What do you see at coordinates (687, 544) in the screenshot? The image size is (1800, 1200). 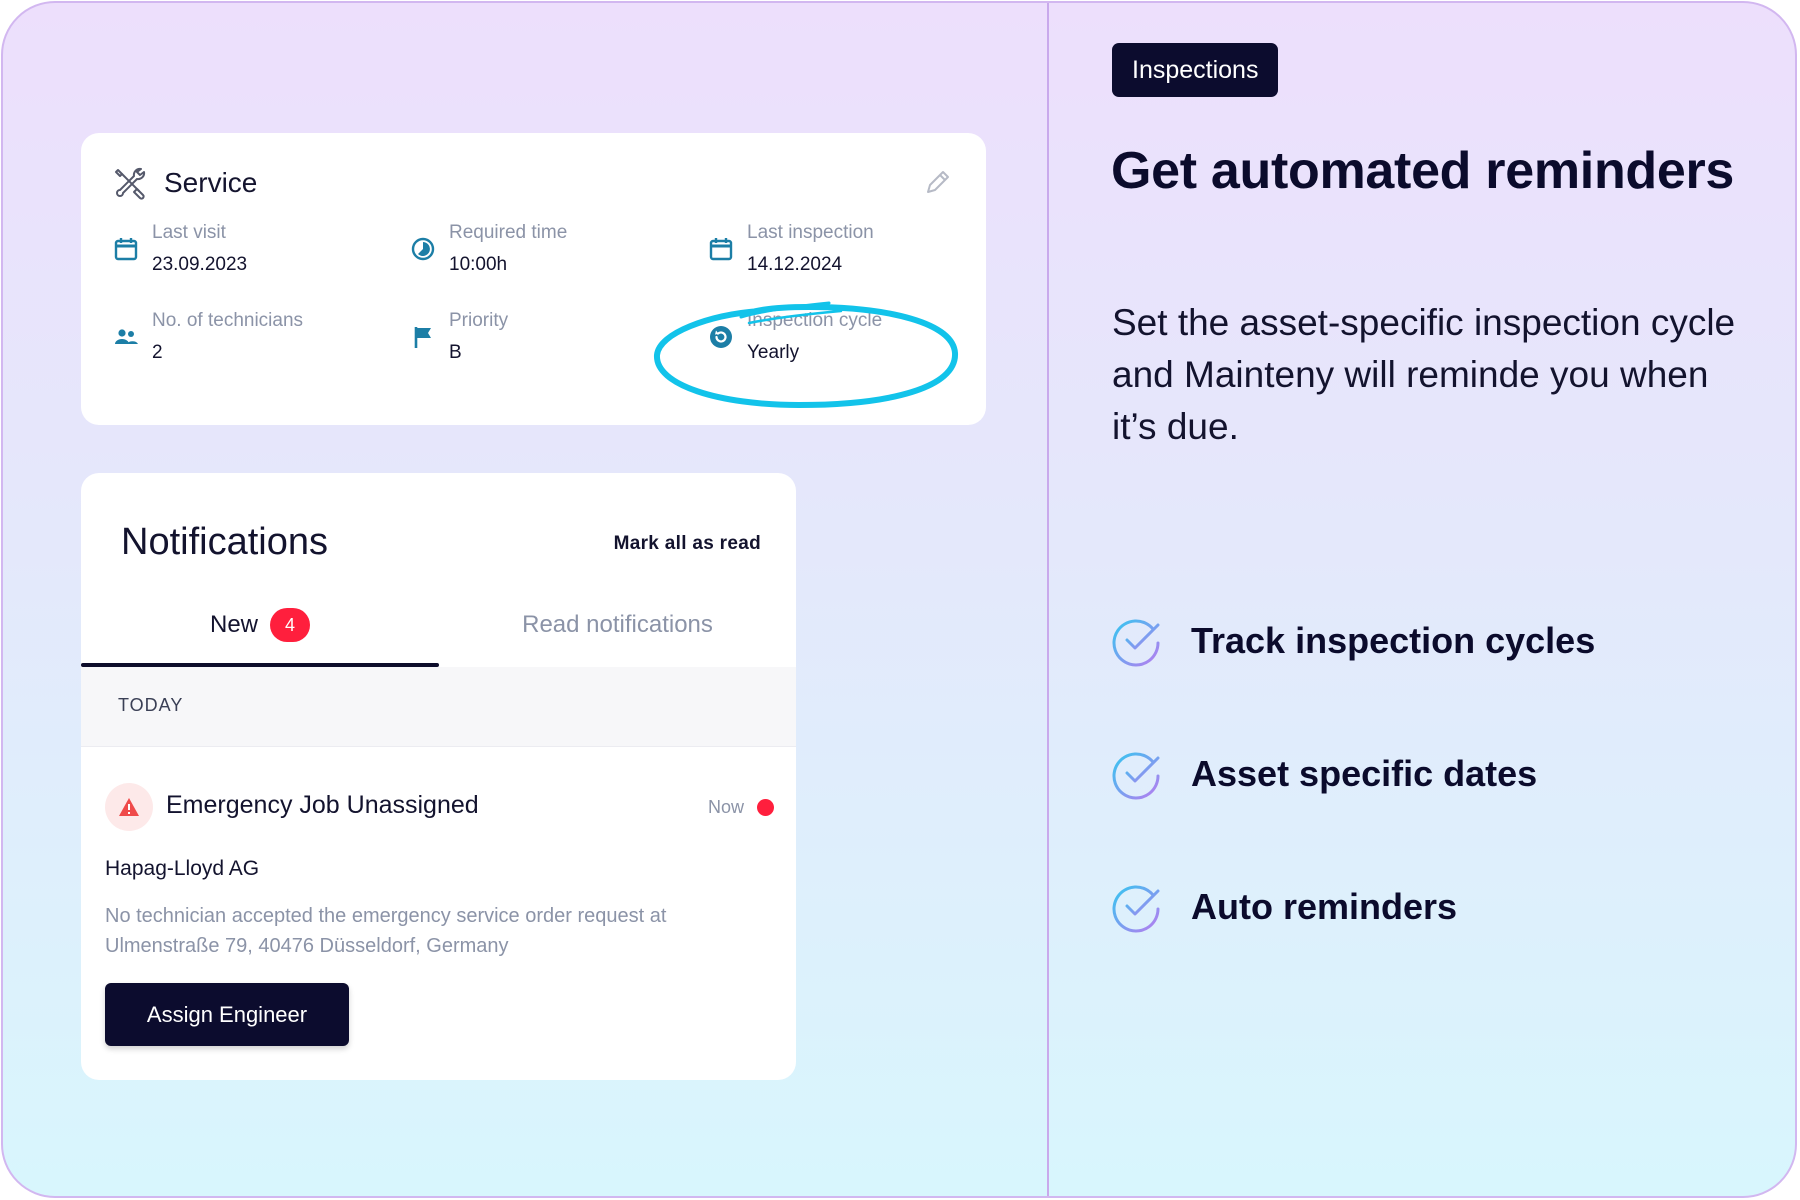 I see `mark-all-read-link: Mark all as read` at bounding box center [687, 544].